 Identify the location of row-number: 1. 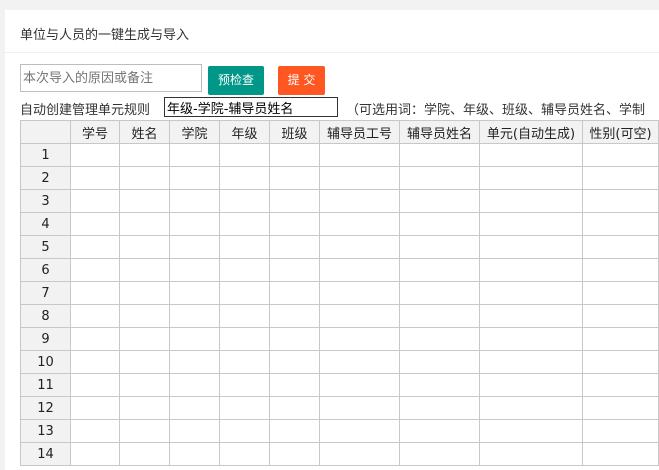
(45, 155).